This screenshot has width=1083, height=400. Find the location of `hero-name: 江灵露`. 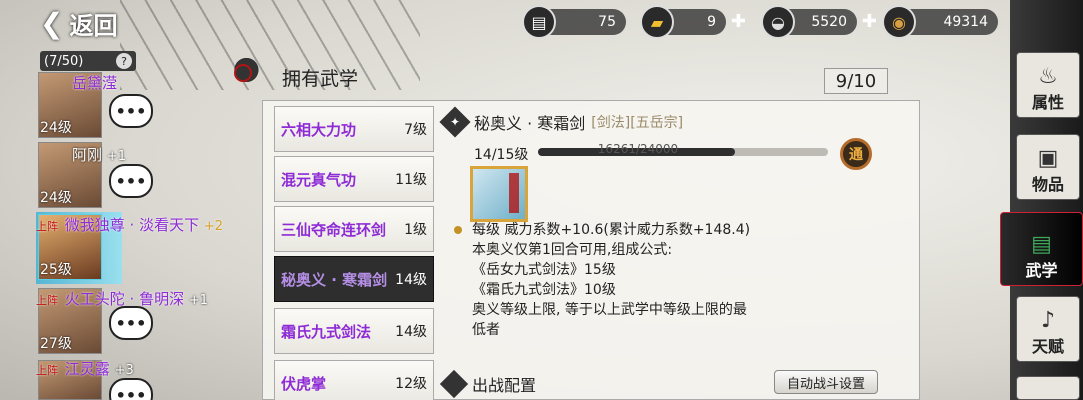

hero-name: 江灵露 is located at coordinates (87, 369).